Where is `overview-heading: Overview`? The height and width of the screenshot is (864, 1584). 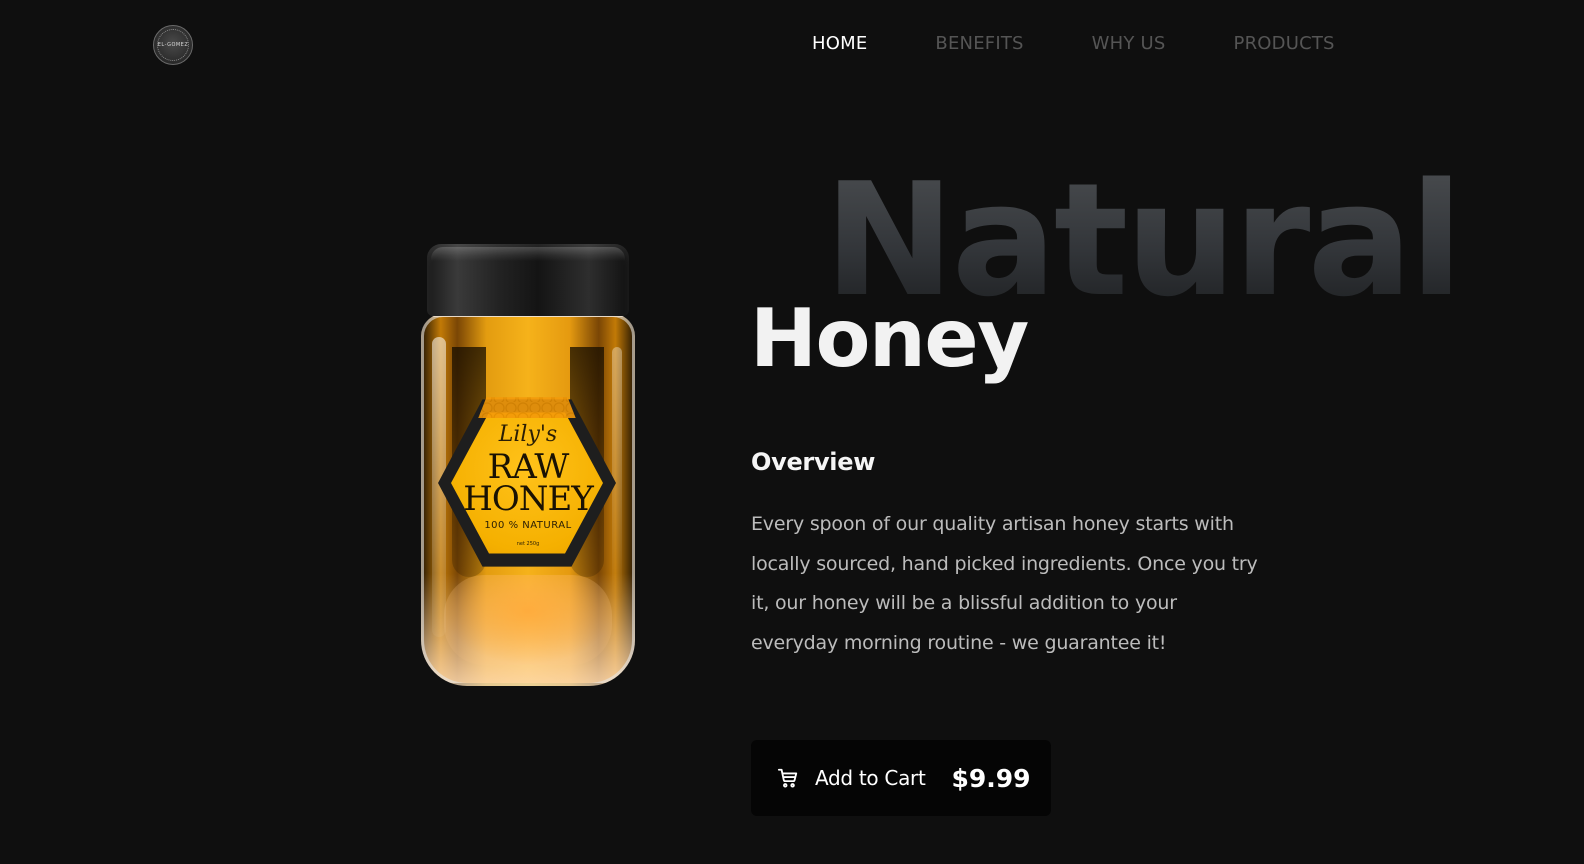
overview-heading: Overview is located at coordinates (813, 462).